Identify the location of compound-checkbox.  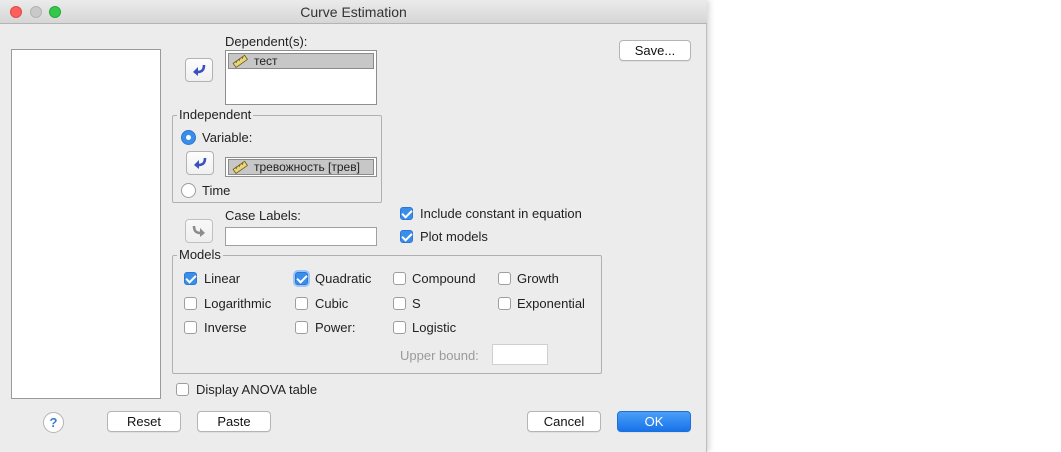
(399, 278).